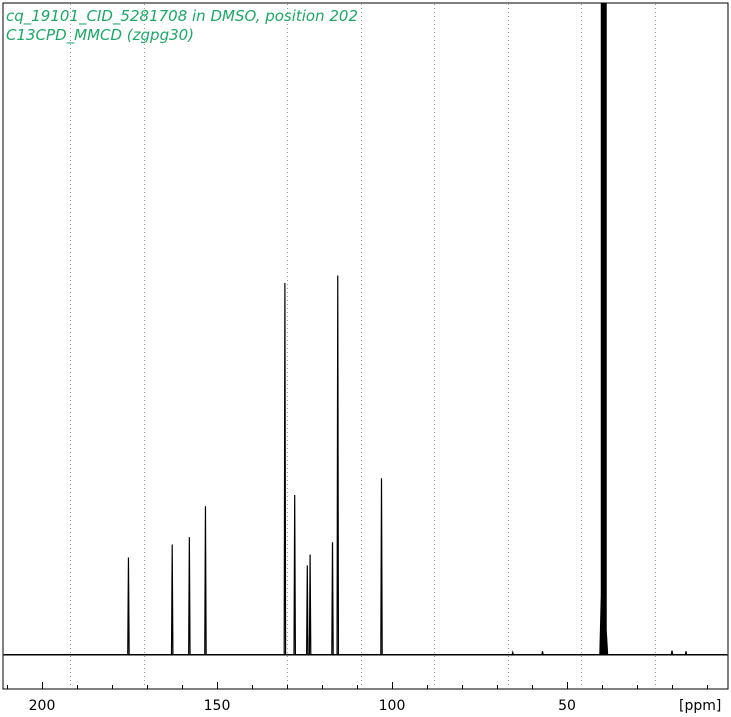 This screenshot has height=717, width=731. Describe the element at coordinates (392, 706) in the screenshot. I see `x-tick-label-2: 100` at that location.